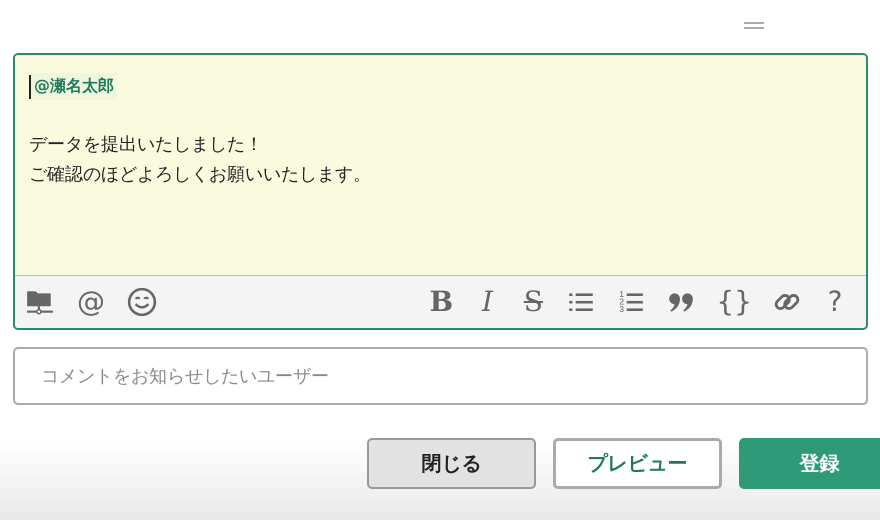 This screenshot has width=880, height=520. Describe the element at coordinates (835, 302) in the screenshot. I see `format-button: ?` at that location.